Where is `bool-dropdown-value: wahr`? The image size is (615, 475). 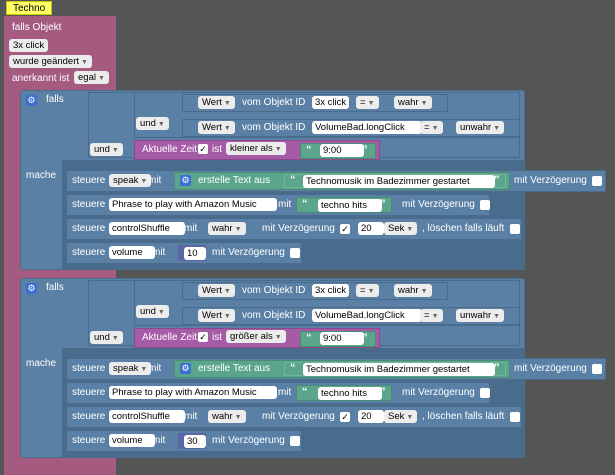 bool-dropdown-value: wahr is located at coordinates (408, 102).